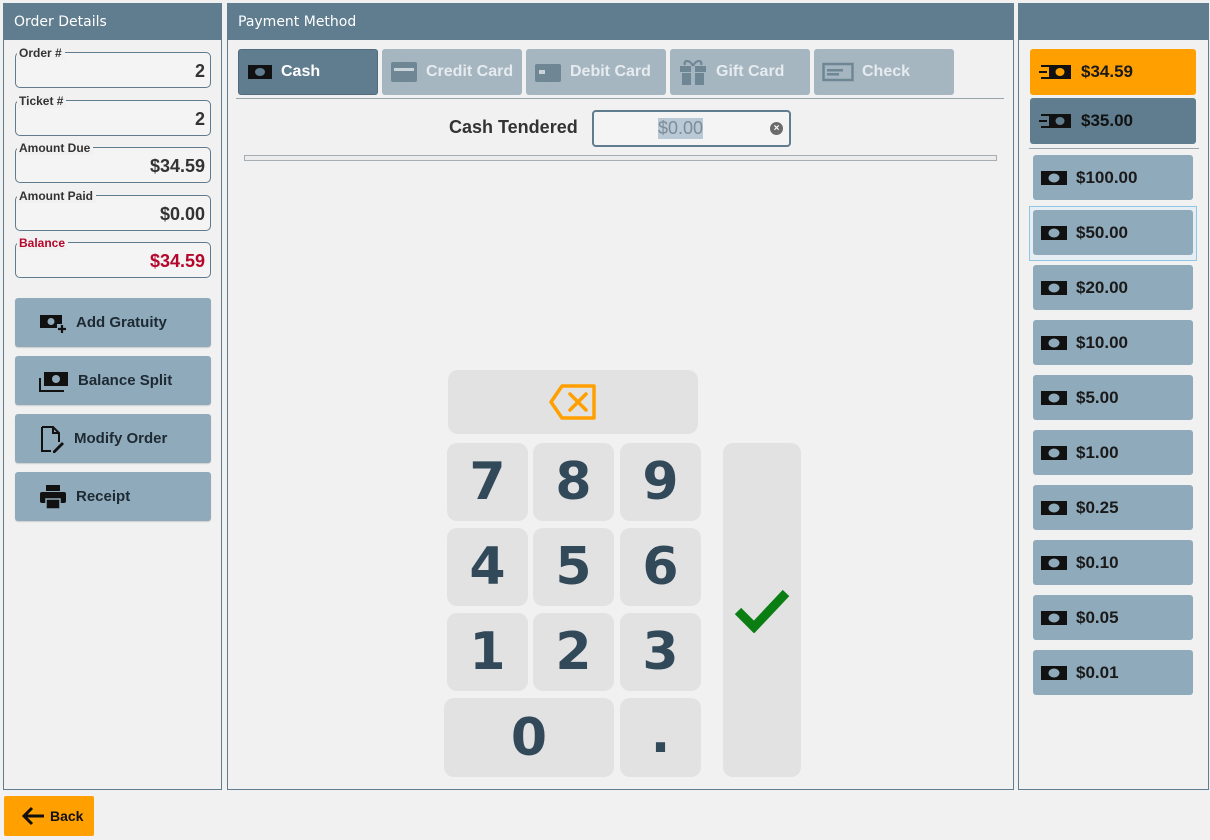 The image size is (1210, 840). What do you see at coordinates (1097, 507) in the screenshot?
I see `denomination-025-label: $0.25` at bounding box center [1097, 507].